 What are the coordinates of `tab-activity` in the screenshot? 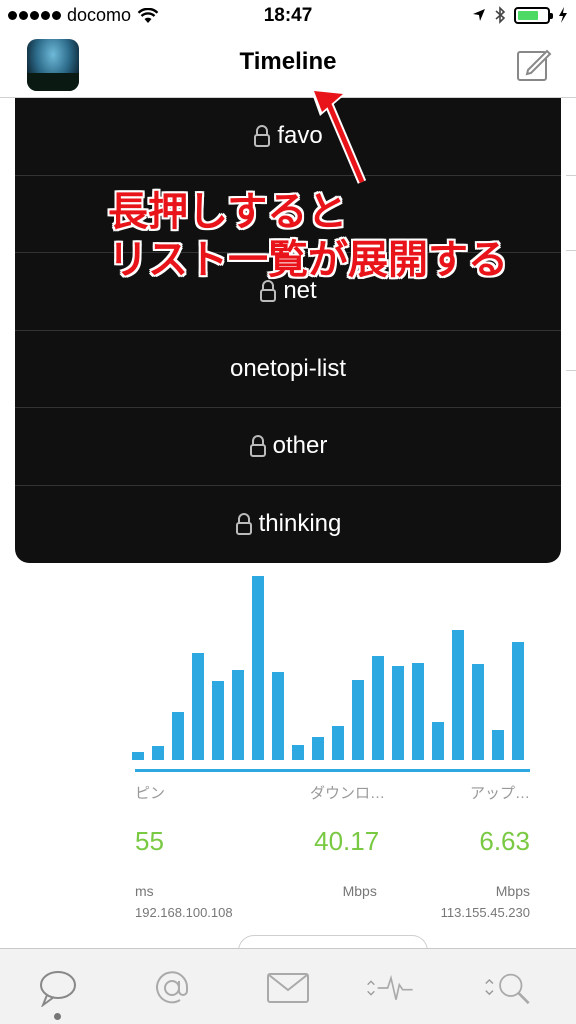 It's located at (391, 988).